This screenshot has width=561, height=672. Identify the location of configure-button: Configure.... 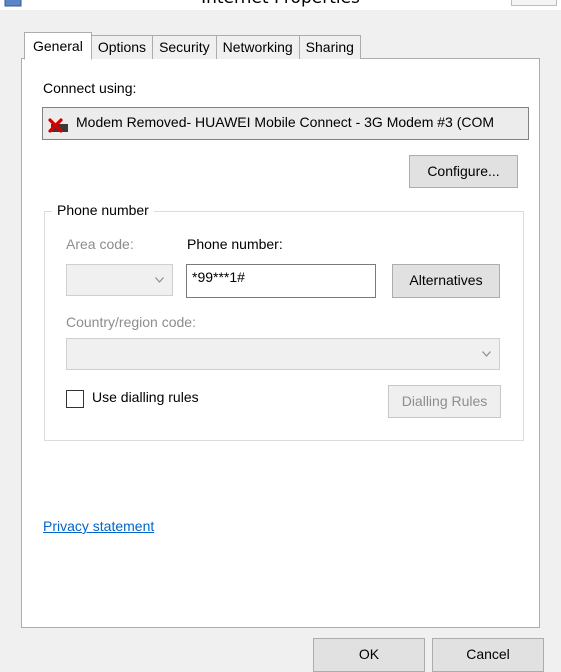
(463, 171).